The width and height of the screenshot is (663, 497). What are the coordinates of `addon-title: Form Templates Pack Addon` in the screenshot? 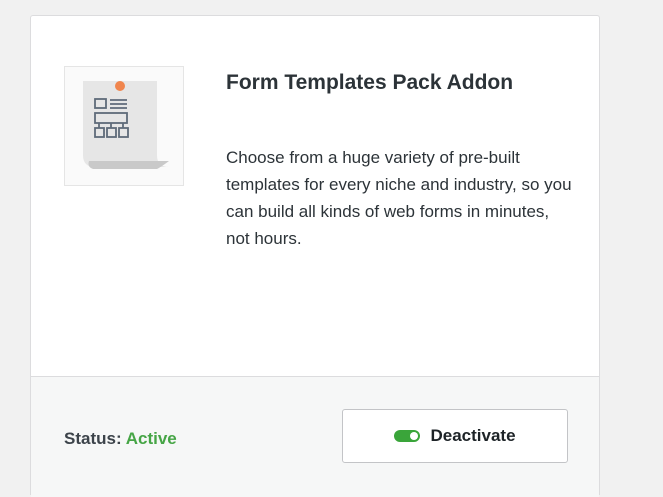 It's located at (370, 82).